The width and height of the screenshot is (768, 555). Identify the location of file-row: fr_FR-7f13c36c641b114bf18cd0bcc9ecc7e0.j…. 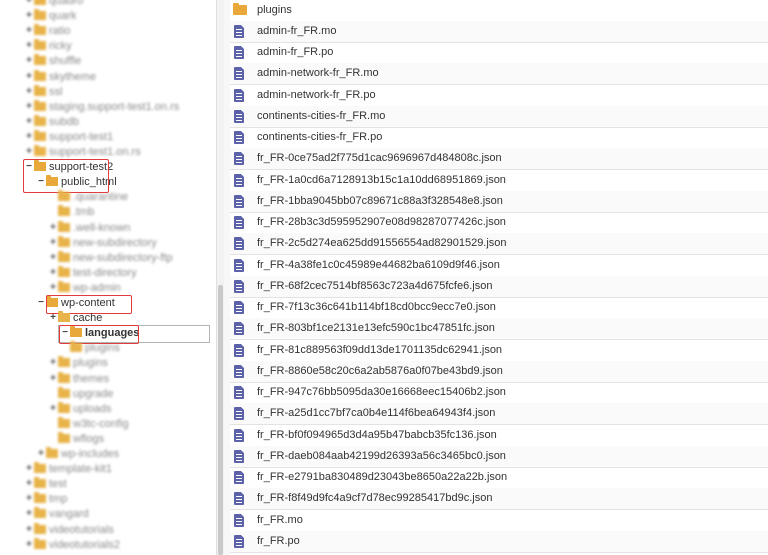
(499, 308).